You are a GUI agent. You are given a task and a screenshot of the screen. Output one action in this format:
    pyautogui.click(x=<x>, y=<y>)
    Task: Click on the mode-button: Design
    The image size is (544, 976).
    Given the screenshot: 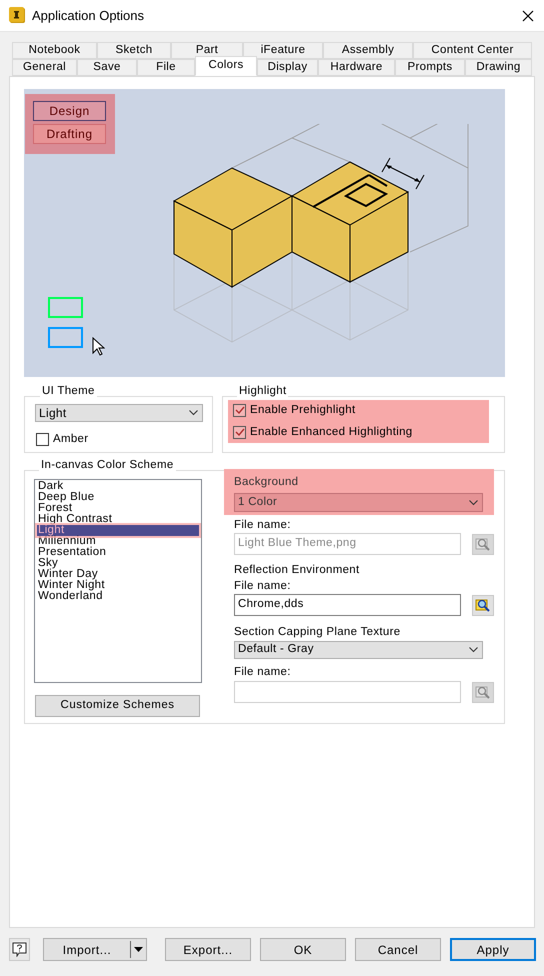 What is the action you would take?
    pyautogui.click(x=69, y=111)
    